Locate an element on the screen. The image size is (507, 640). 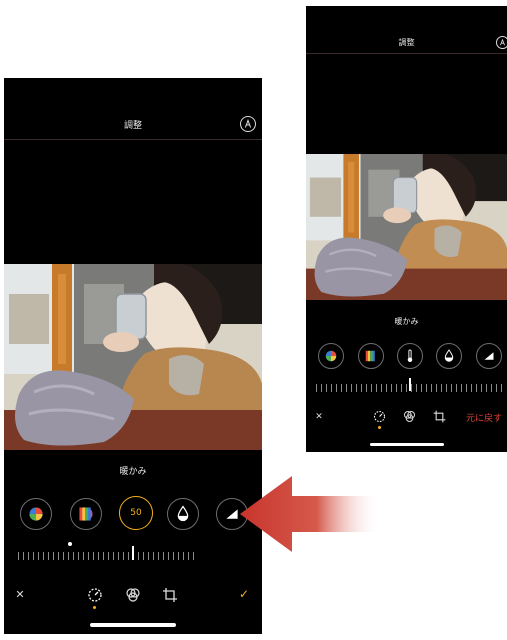
sharpness-tool-button is located at coordinates (489, 356).